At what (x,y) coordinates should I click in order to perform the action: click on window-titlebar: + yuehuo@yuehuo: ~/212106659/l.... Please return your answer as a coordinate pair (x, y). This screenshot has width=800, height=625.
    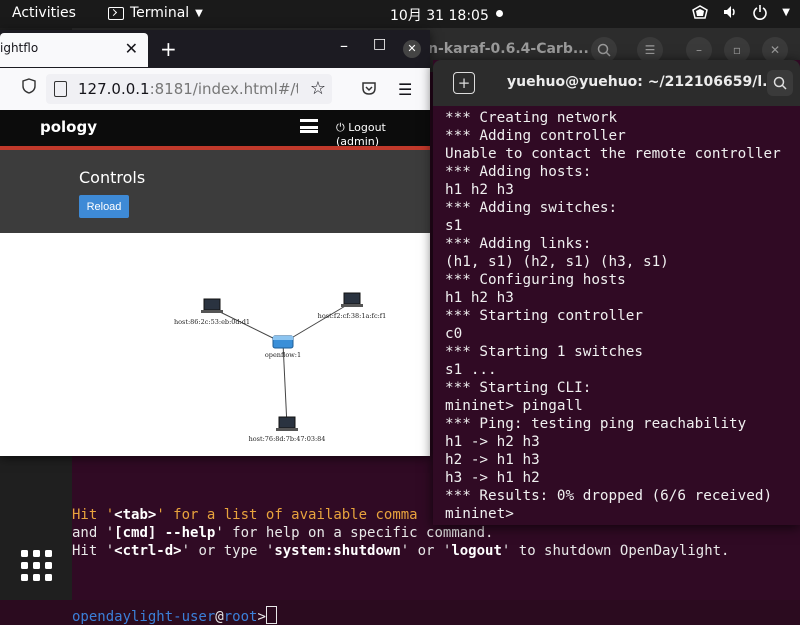
    Looking at the image, I should click on (616, 83).